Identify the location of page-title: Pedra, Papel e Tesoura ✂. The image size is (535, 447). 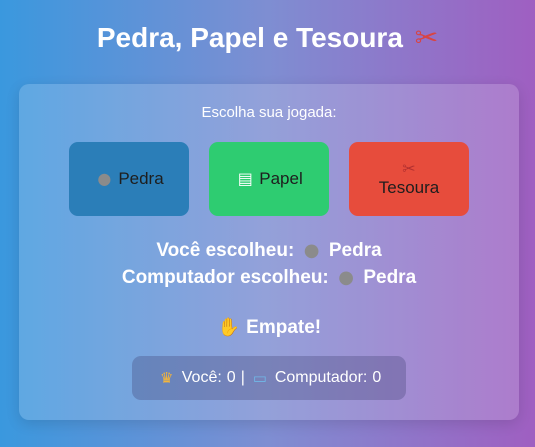
(267, 38).